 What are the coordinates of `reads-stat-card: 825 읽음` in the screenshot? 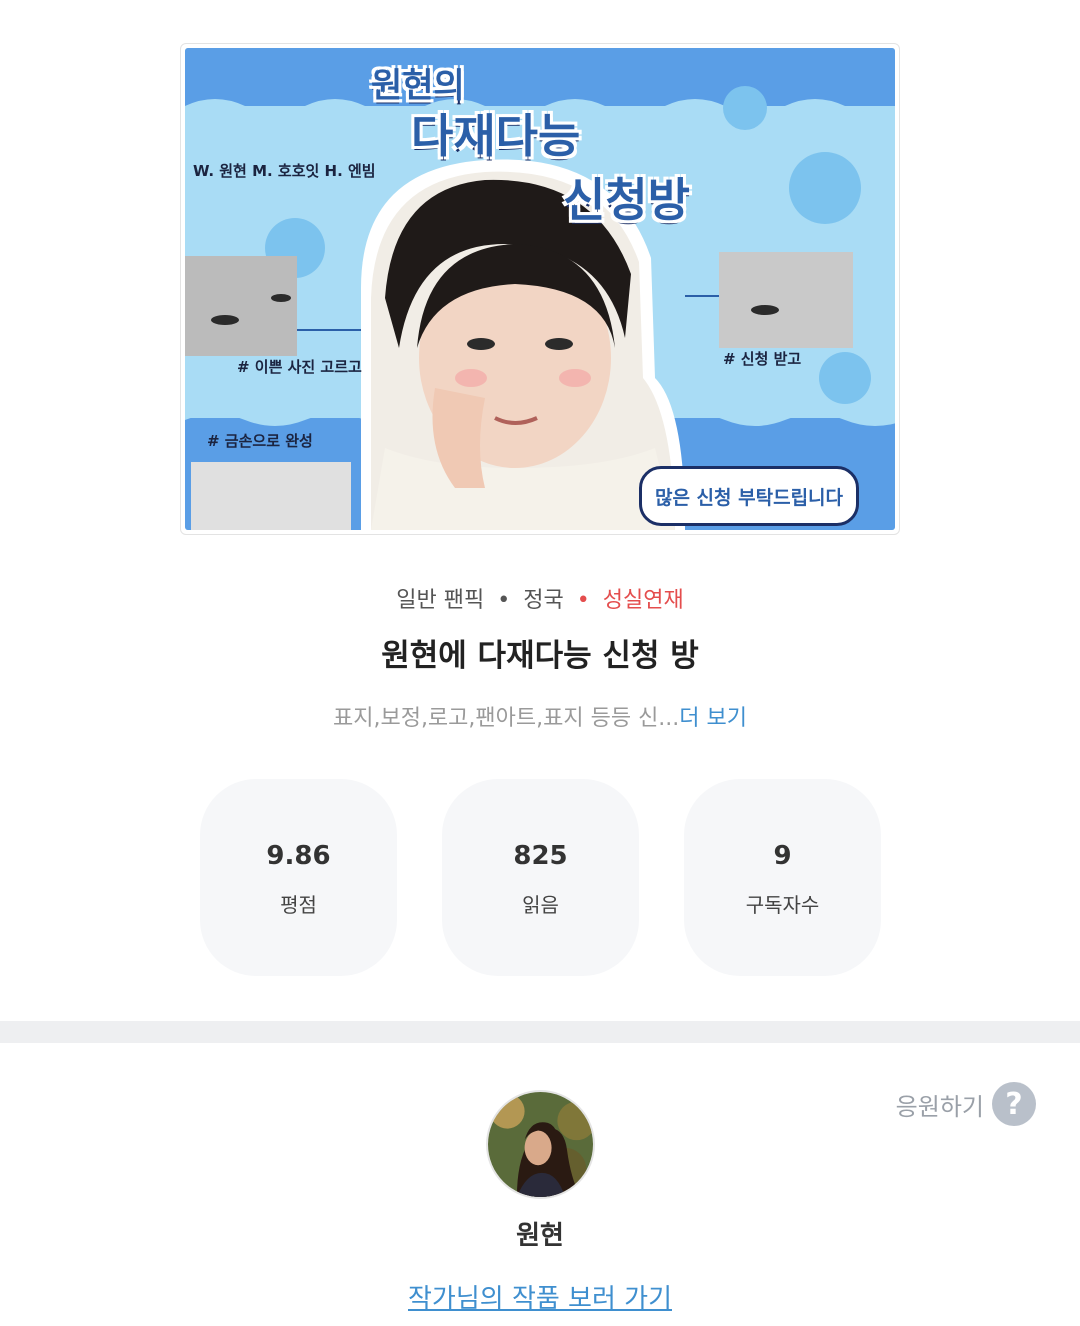 It's located at (540, 877).